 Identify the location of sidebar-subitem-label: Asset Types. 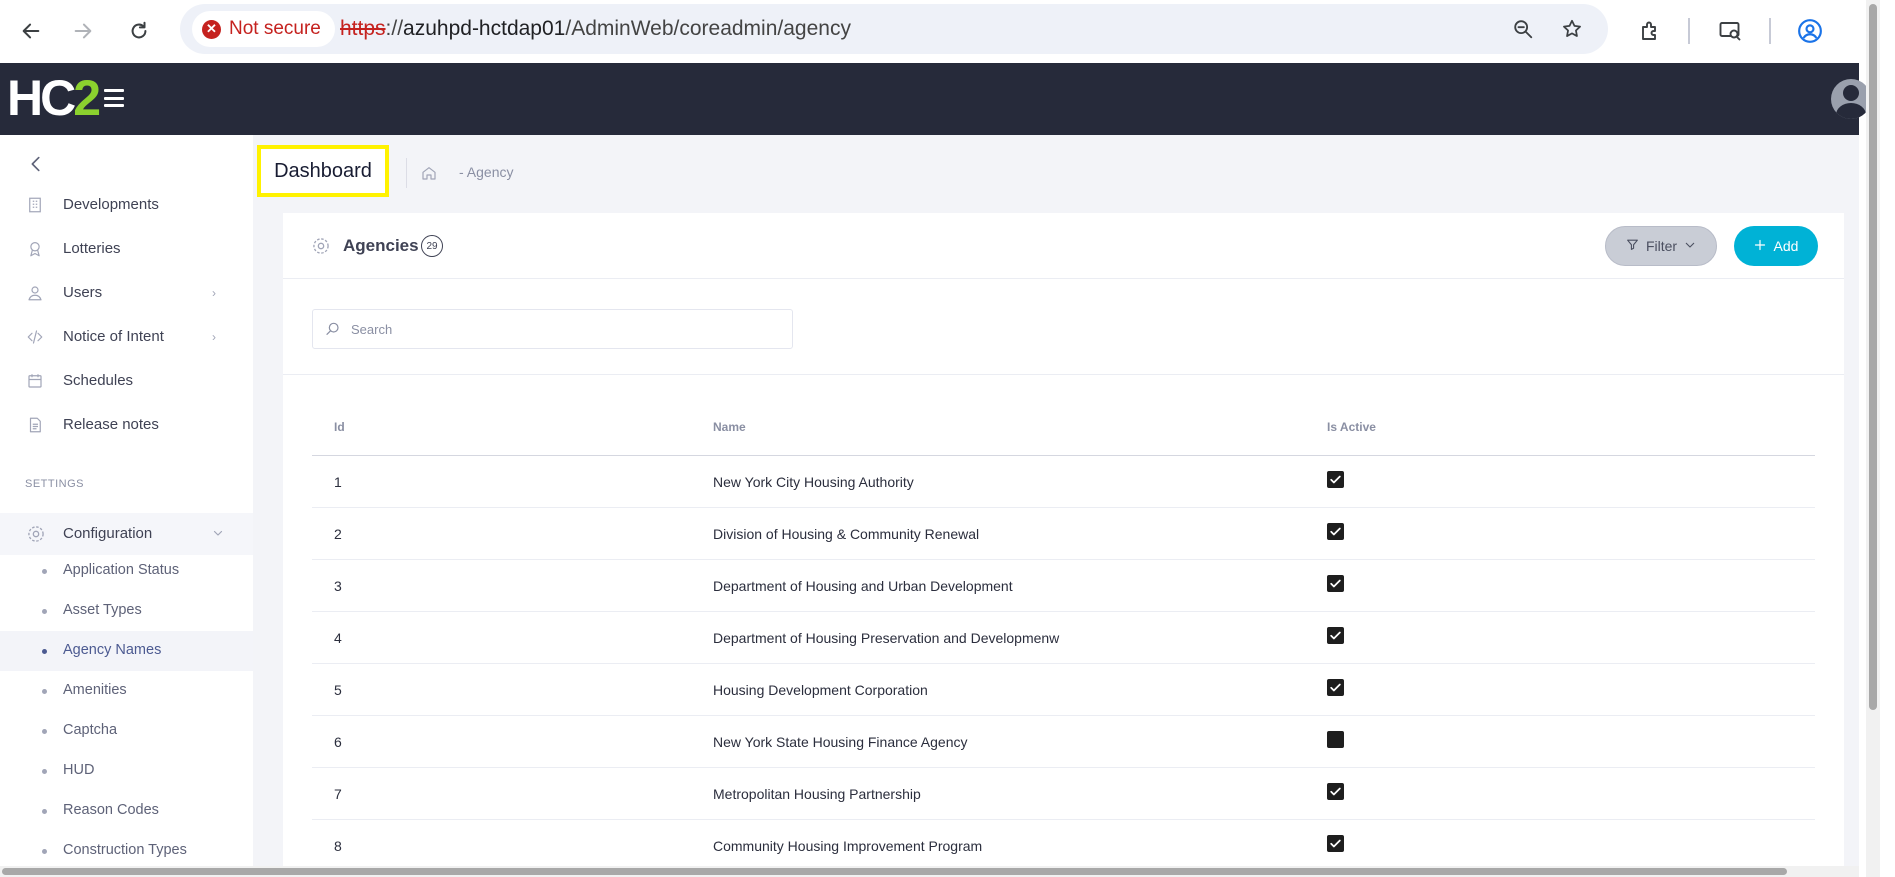
(102, 610).